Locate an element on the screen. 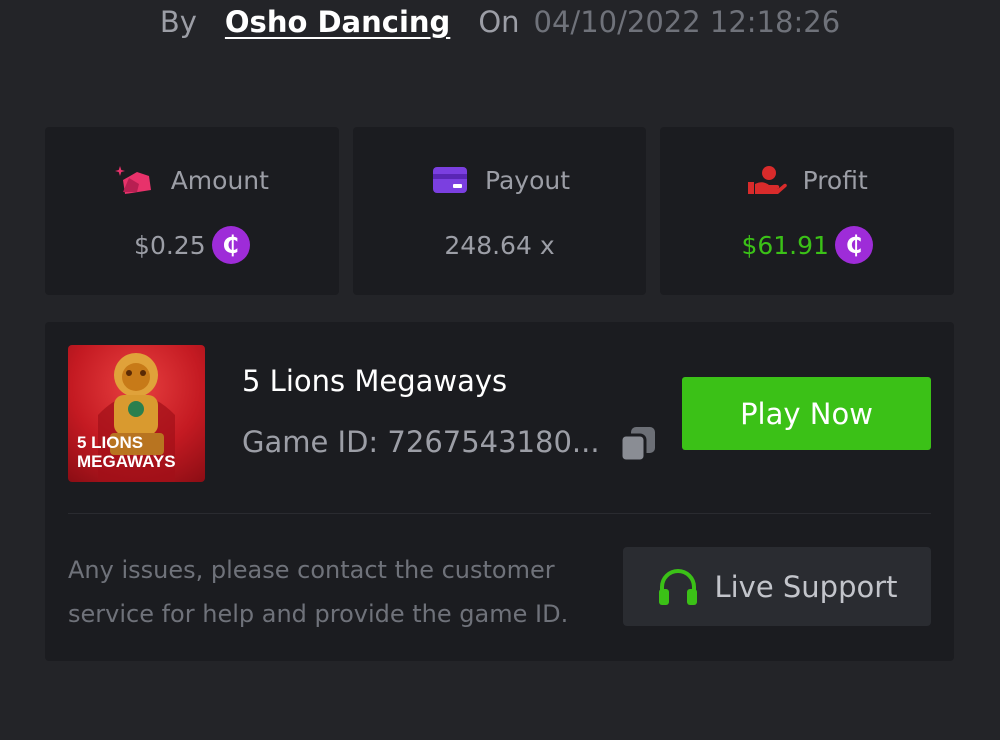  stat-card-amount: Amount $0.25 ₵ is located at coordinates (192, 211).